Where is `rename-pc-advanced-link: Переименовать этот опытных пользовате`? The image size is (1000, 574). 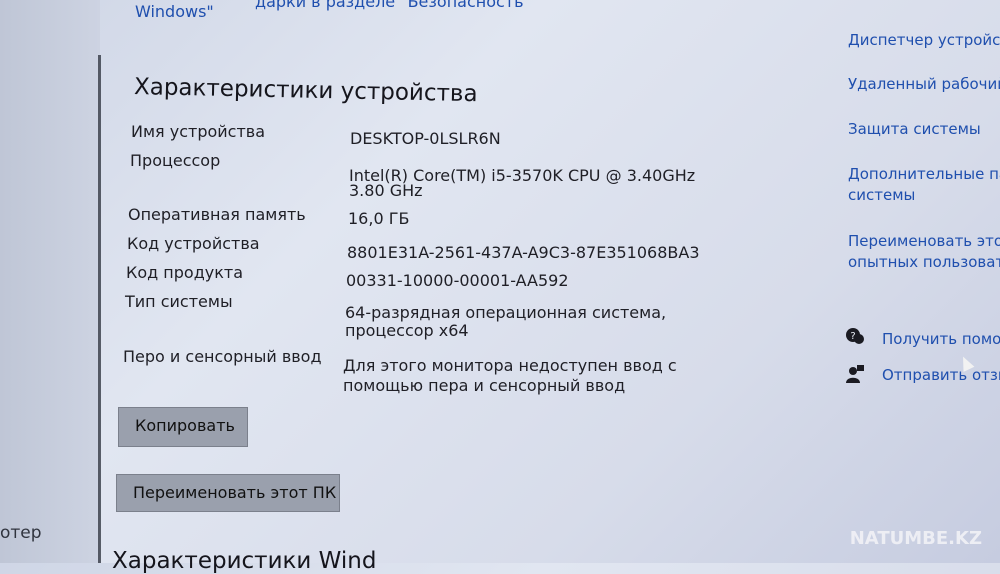
rename-pc-advanced-link: Переименовать этот опытных пользовате is located at coordinates (924, 252).